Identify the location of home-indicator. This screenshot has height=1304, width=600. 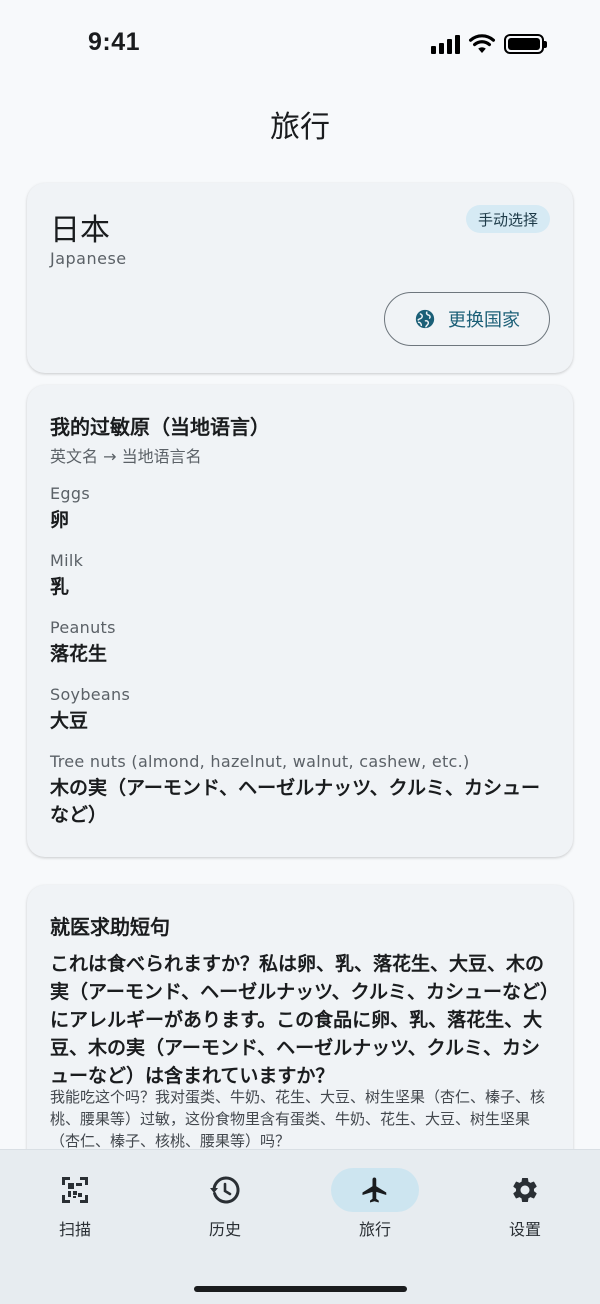
(300, 1289).